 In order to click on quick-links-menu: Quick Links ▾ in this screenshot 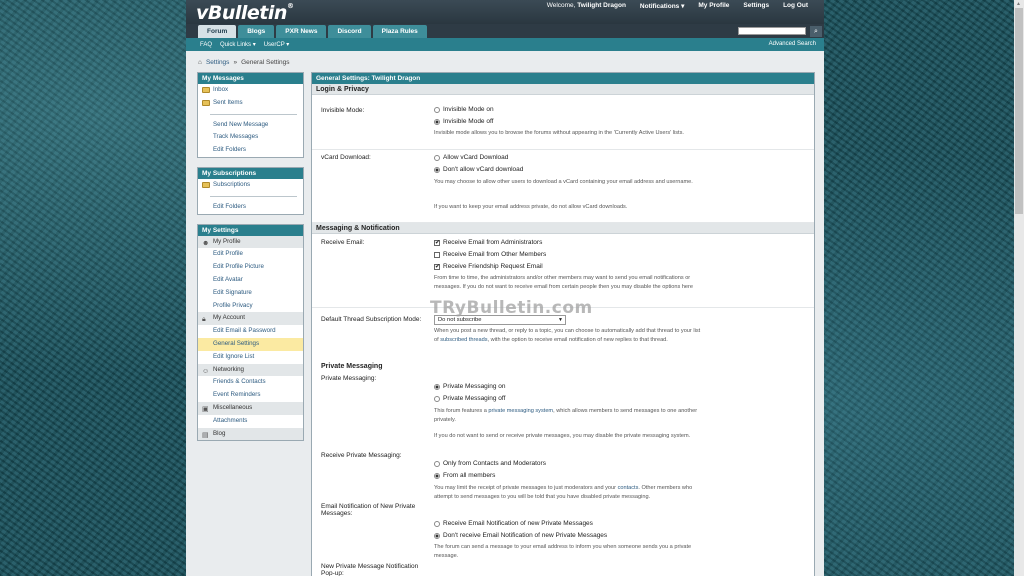, I will do `click(238, 44)`.